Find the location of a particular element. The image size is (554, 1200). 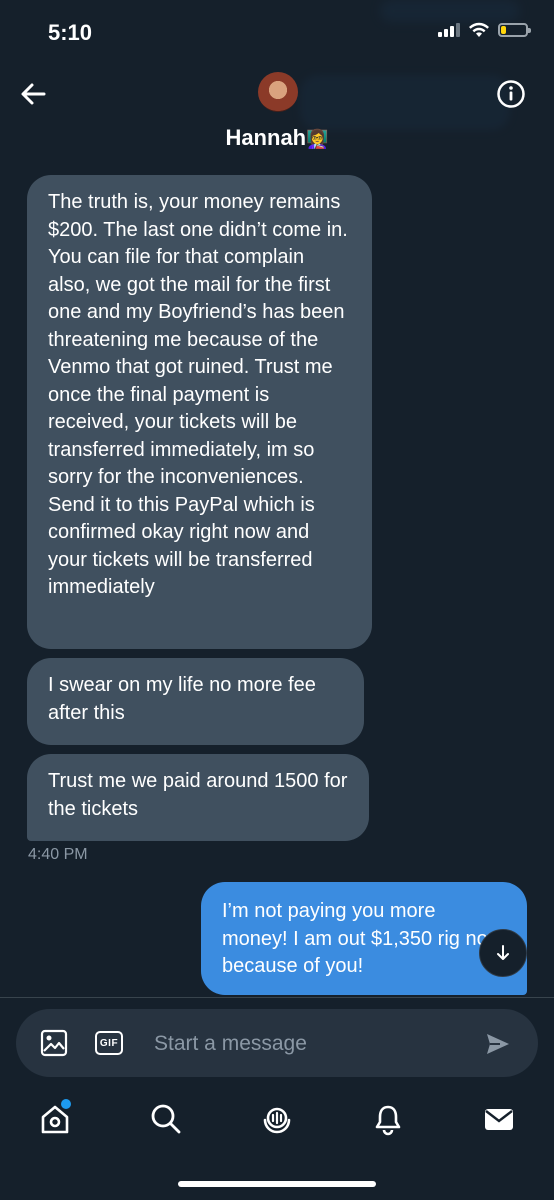

status-time: 5:10 is located at coordinates (70, 32).